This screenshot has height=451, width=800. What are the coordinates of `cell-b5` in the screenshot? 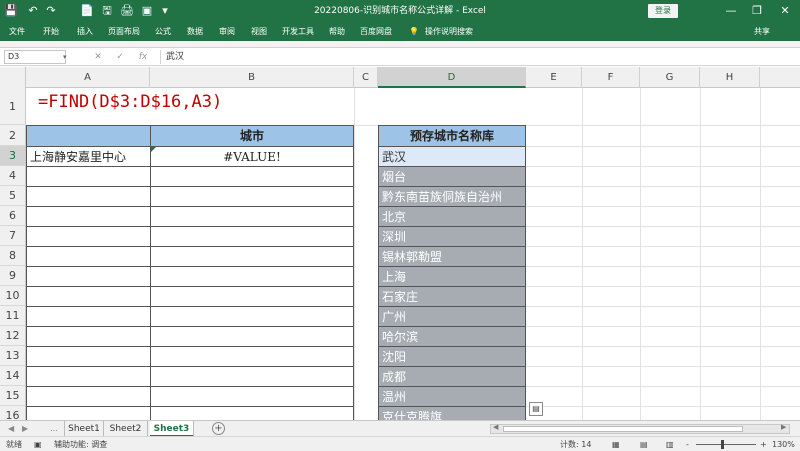 It's located at (252, 196).